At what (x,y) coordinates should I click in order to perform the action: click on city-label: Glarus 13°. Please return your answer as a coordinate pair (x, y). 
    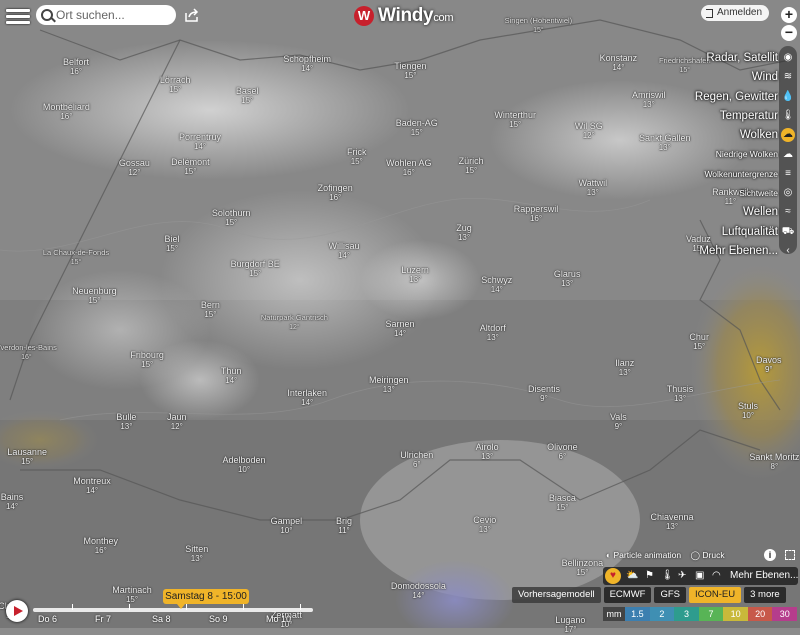
    Looking at the image, I should click on (567, 279).